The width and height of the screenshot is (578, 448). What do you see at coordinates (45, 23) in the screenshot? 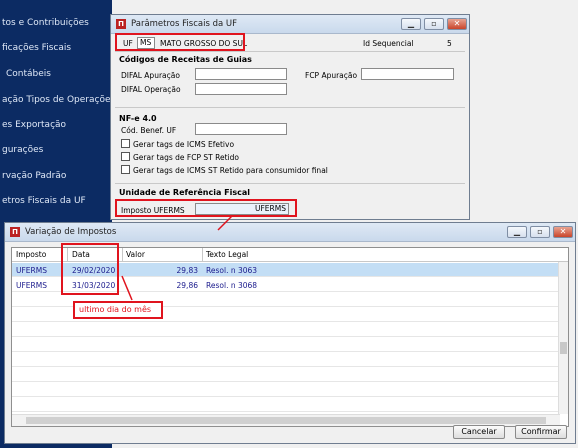
I see `sidebar-item-label: tos e Contribuições` at bounding box center [45, 23].